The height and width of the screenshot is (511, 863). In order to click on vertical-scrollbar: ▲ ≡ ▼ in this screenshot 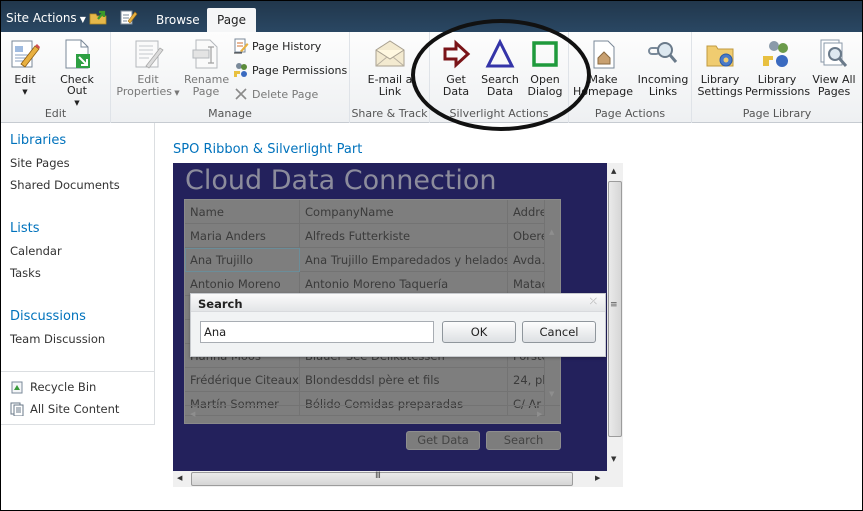, I will do `click(615, 317)`.